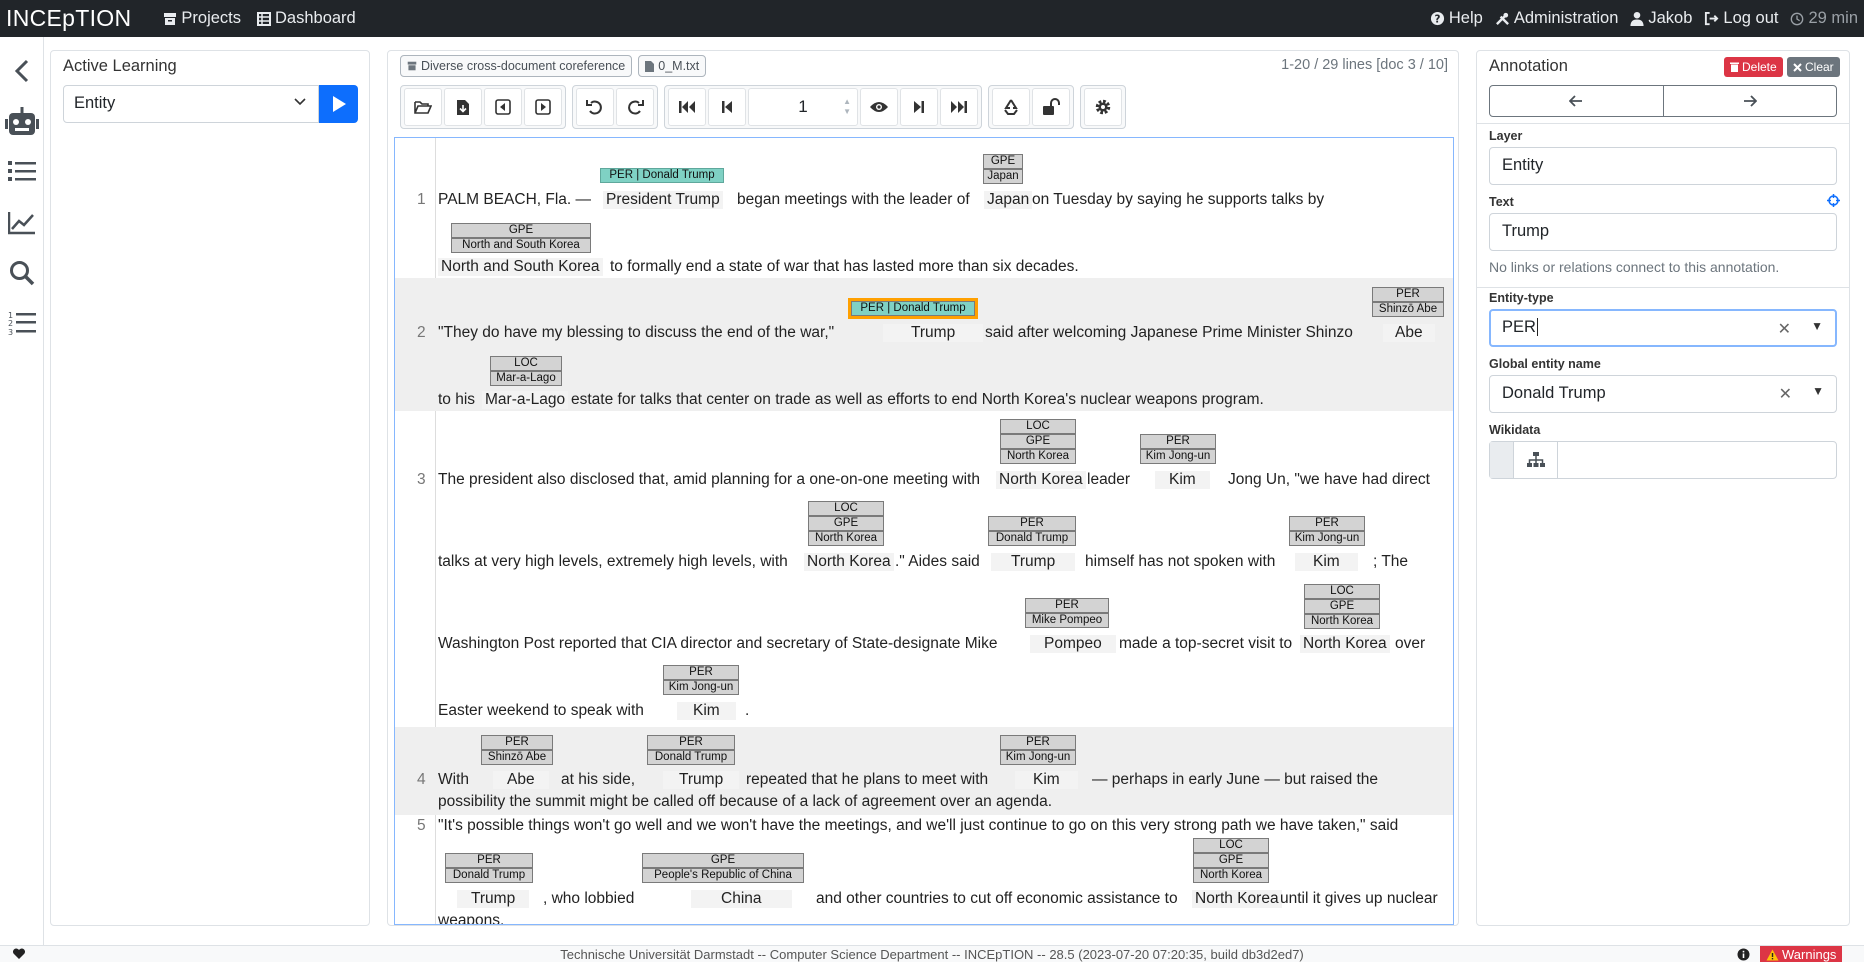  I want to click on text-token: until it gives up nuclear, so click(1359, 899).